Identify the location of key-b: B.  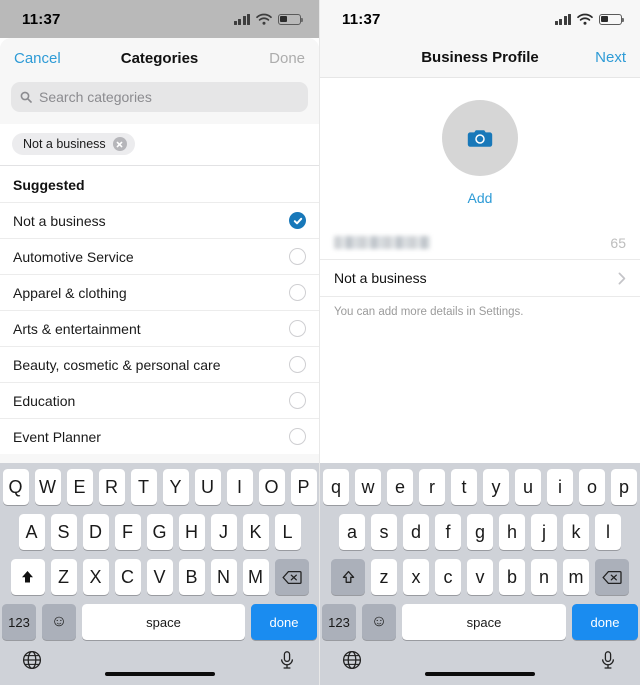
(191, 577).